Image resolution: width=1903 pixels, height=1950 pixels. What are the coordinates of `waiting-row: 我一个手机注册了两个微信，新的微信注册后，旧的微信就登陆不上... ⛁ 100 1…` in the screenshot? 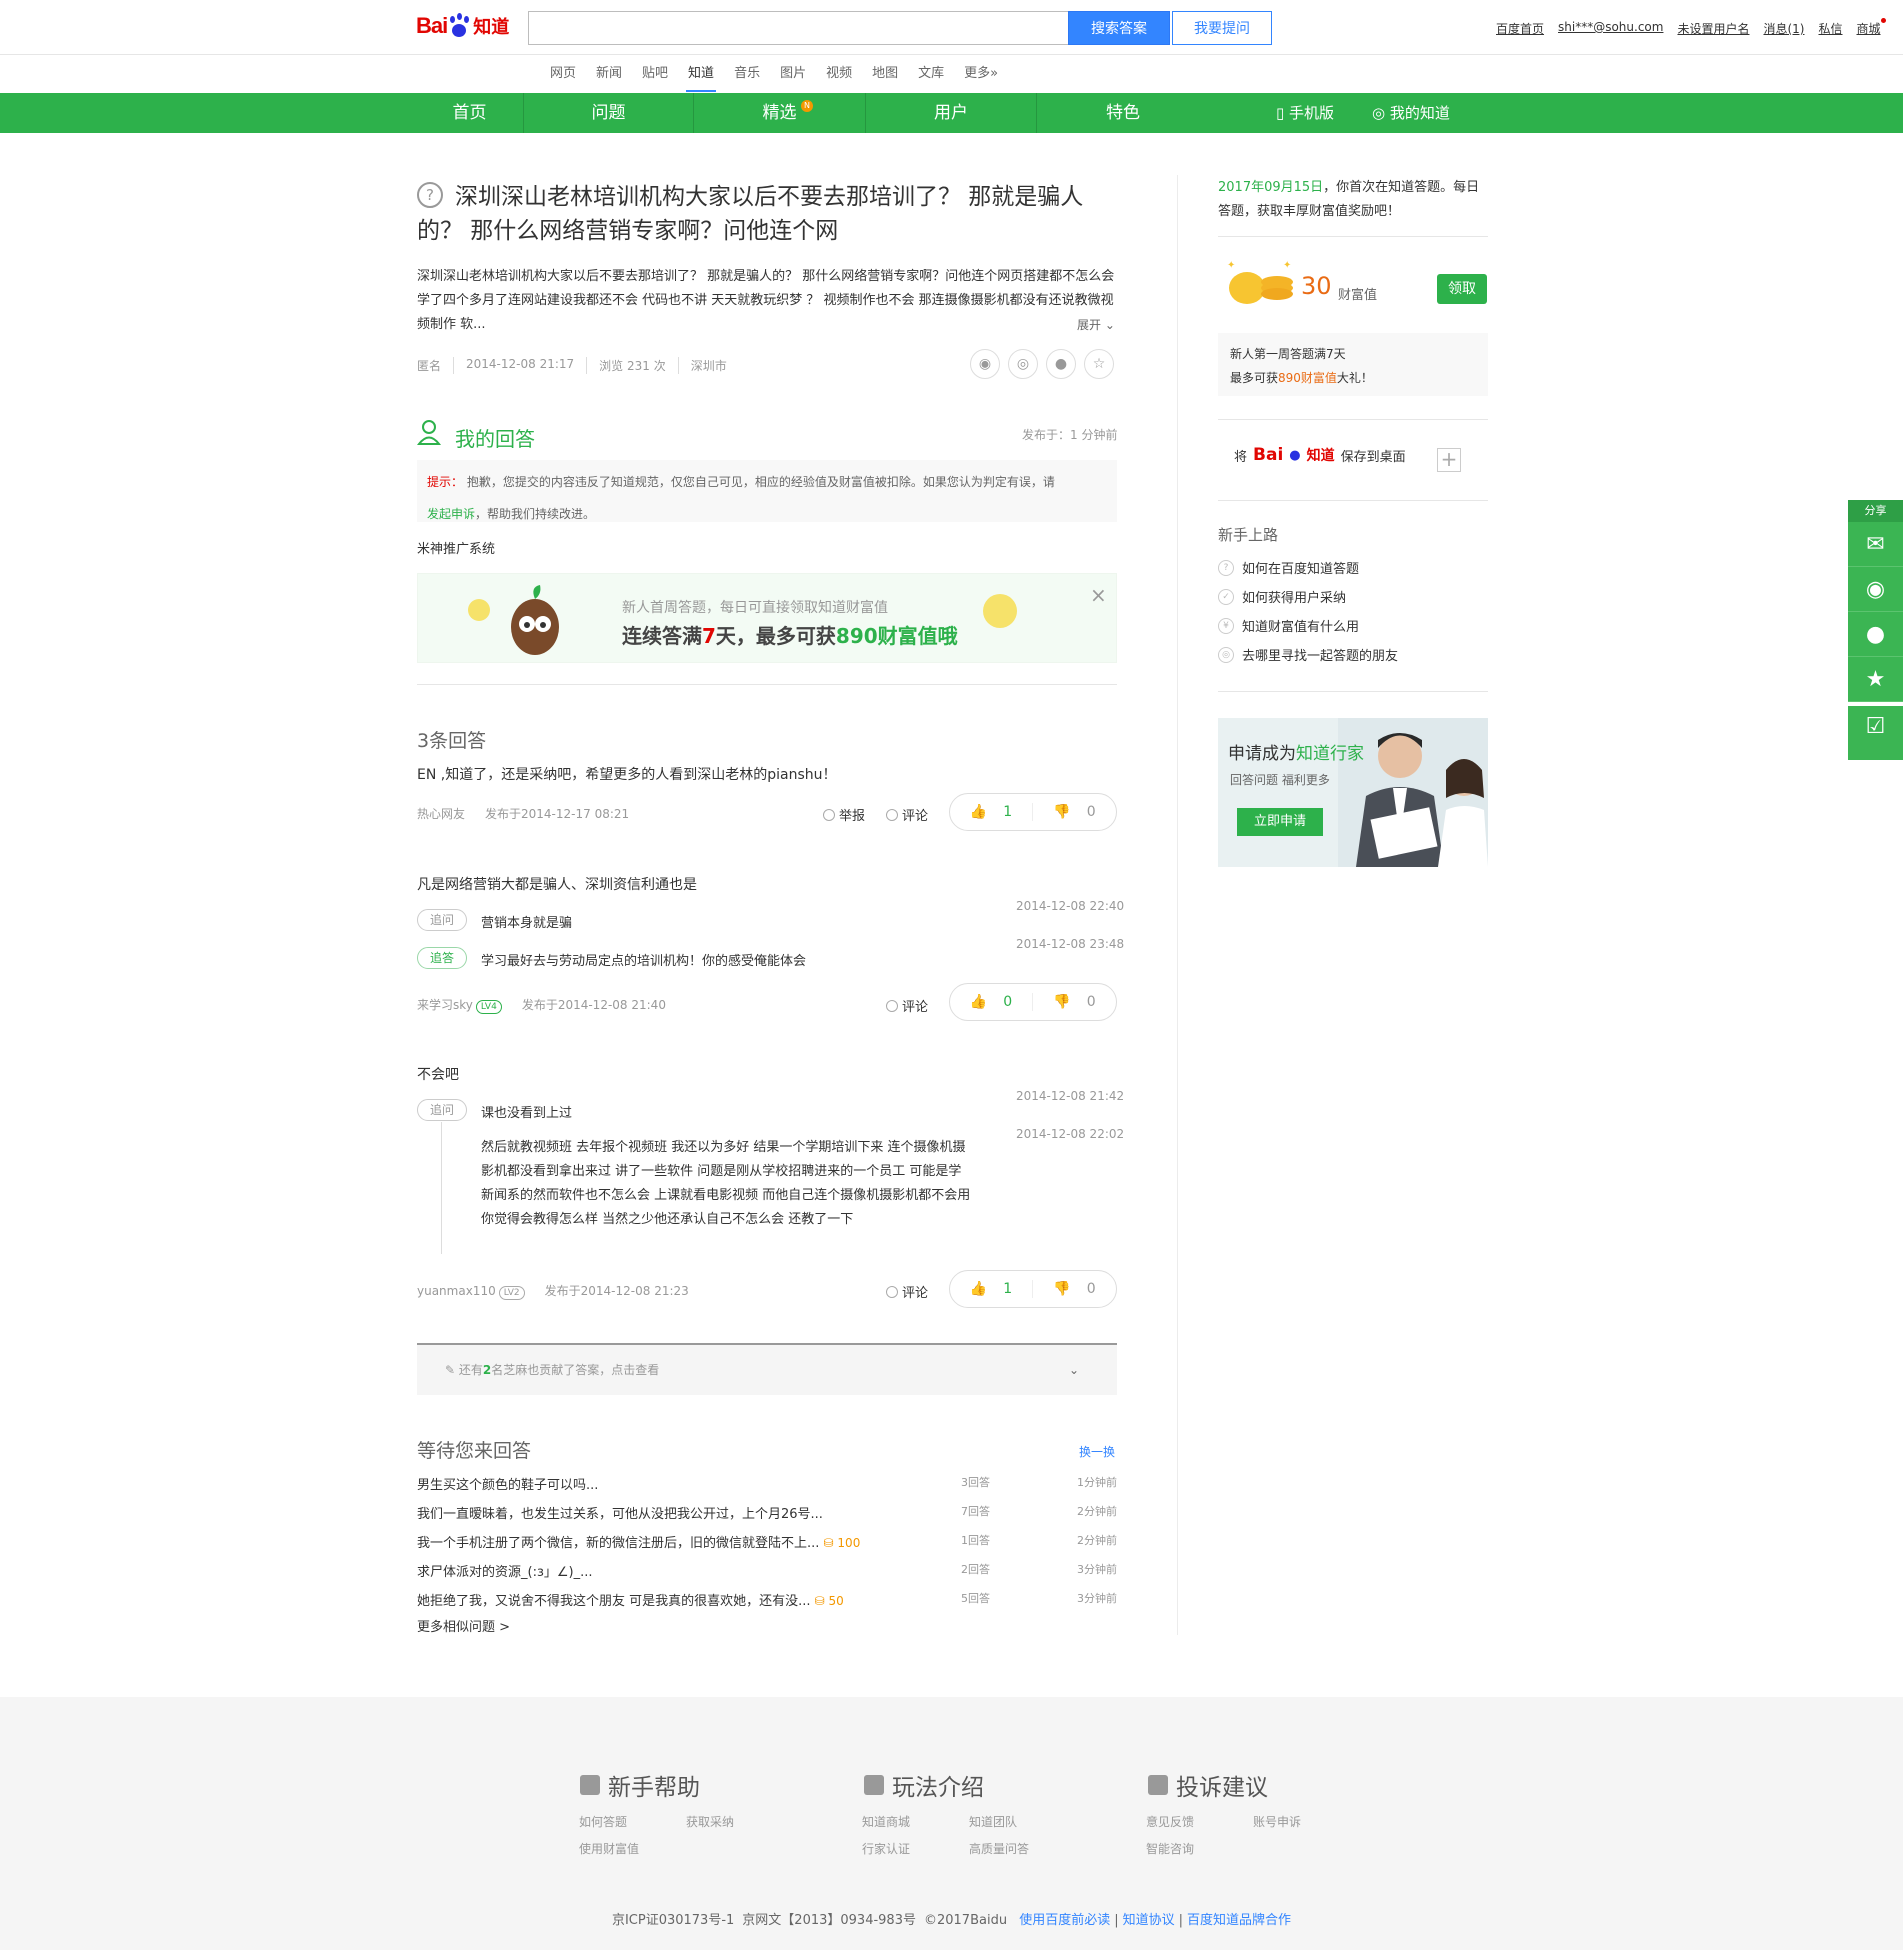 It's located at (767, 1541).